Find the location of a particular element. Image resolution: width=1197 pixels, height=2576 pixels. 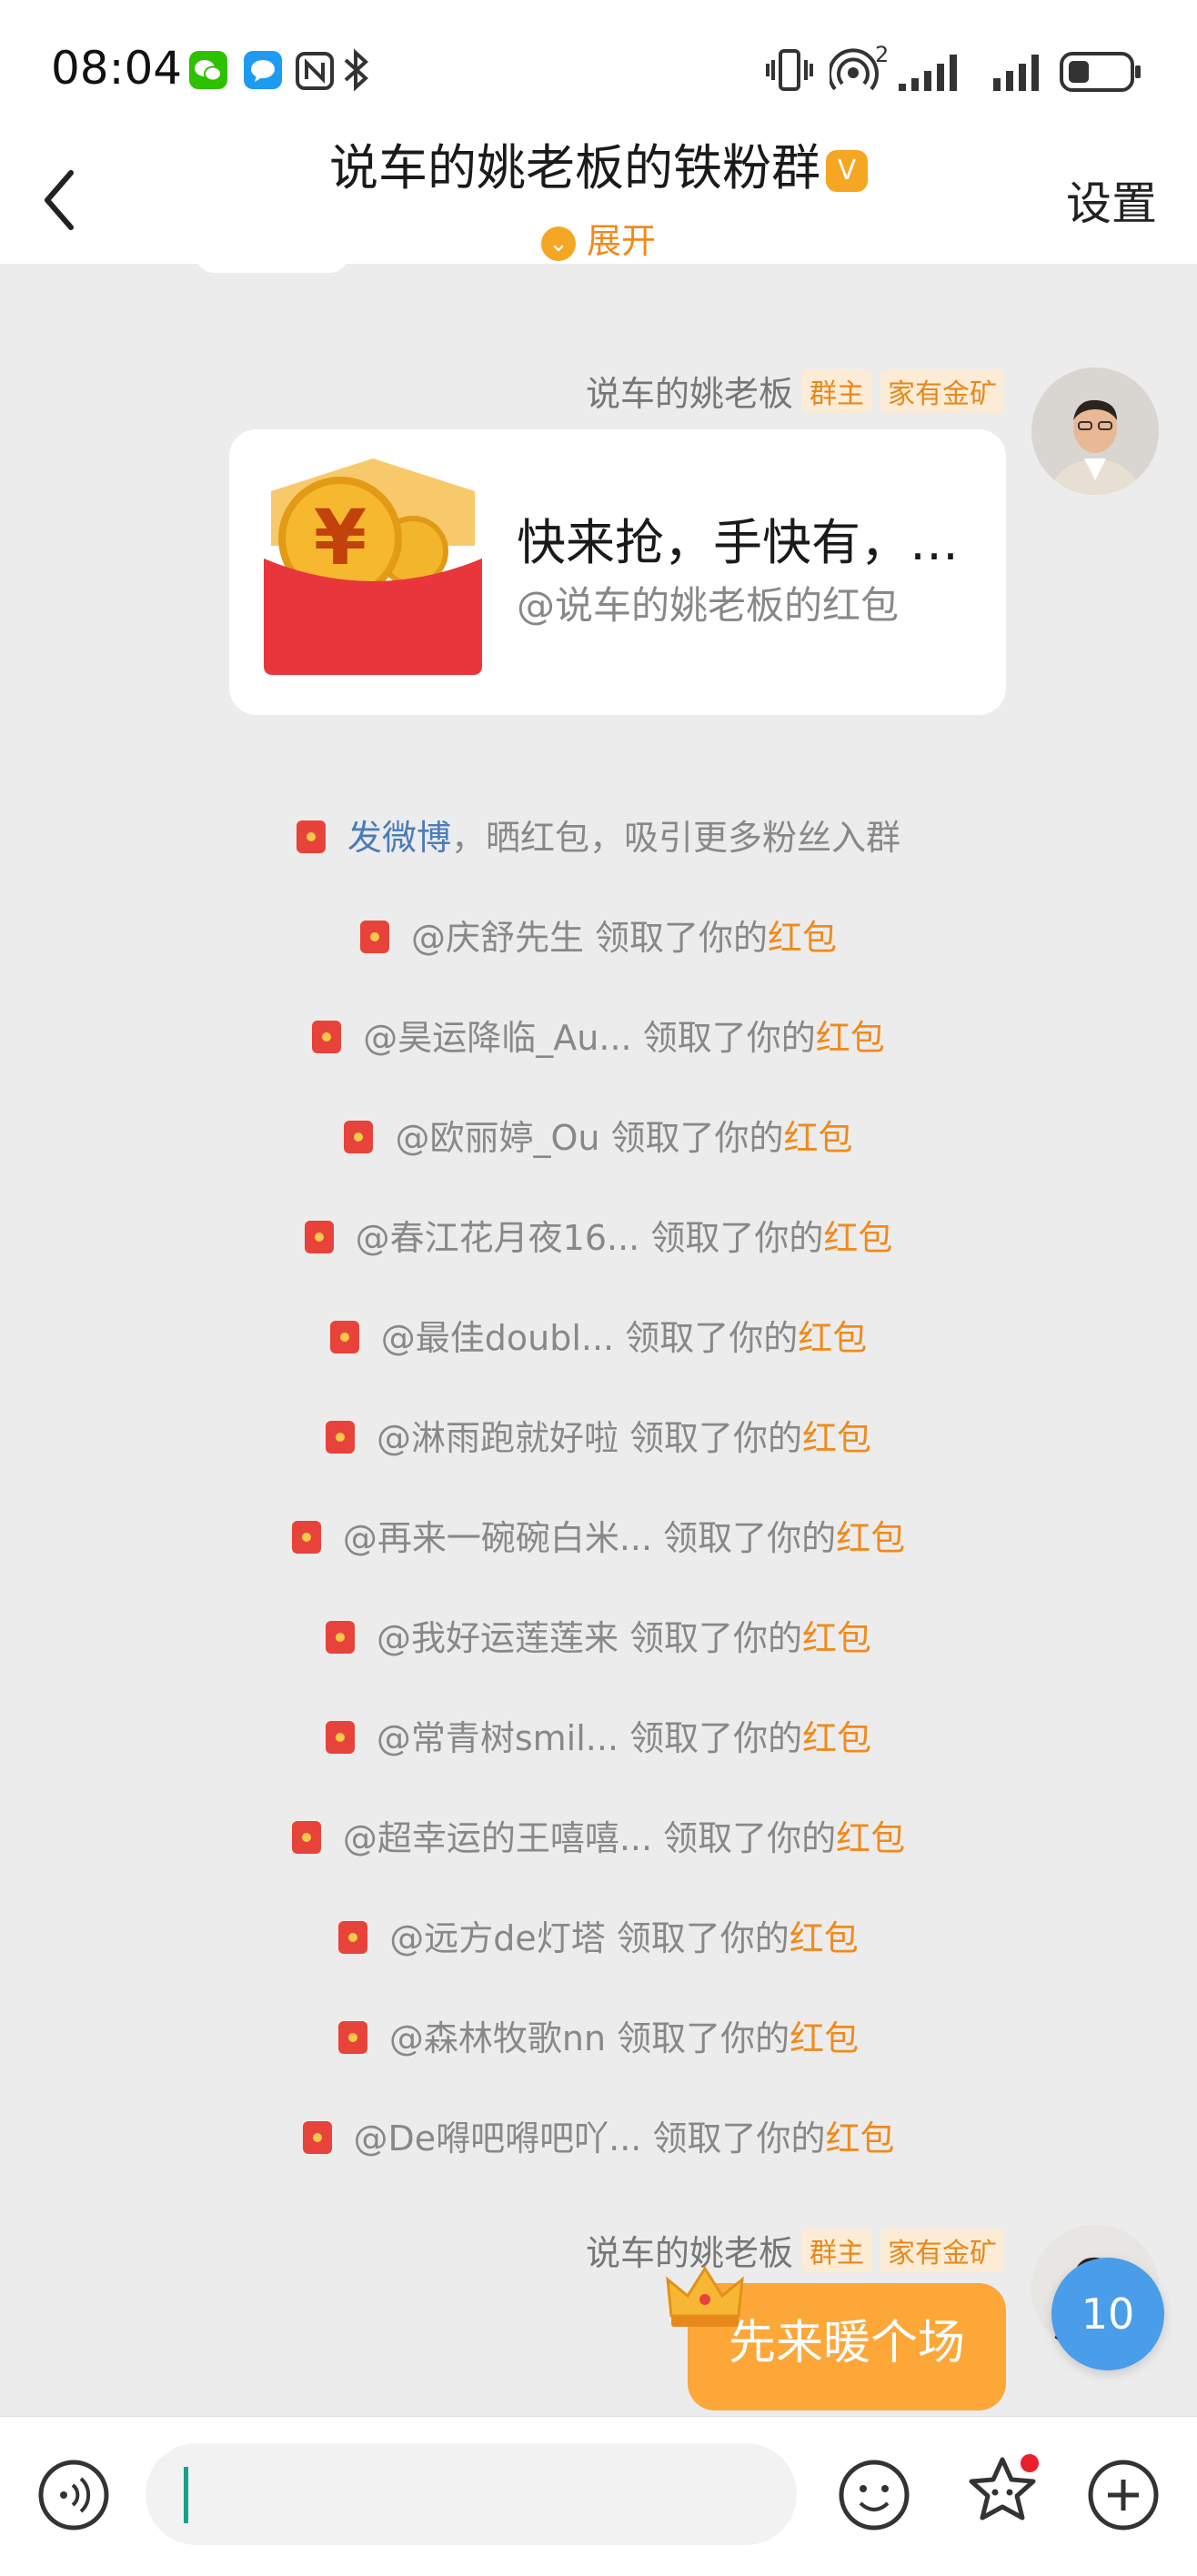

system-notice: 发微博，晒红包，吸引更多粉丝入群 is located at coordinates (598, 835).